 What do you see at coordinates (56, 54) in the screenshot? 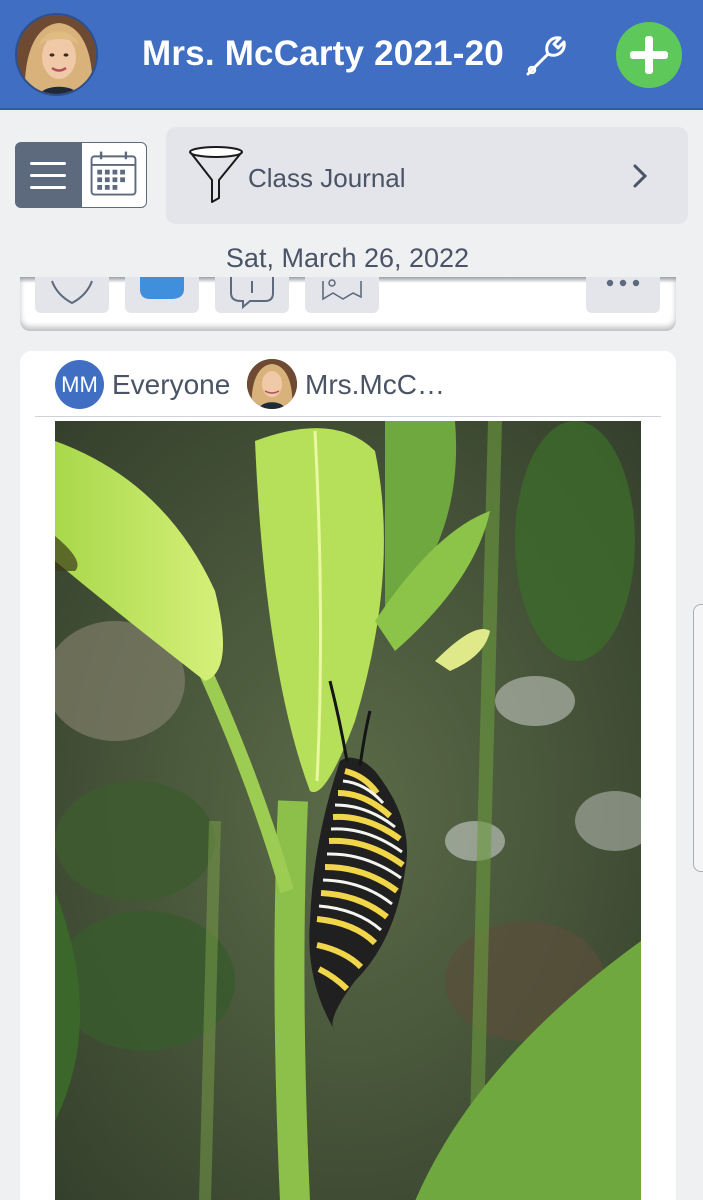
I see `teacher-avatar` at bounding box center [56, 54].